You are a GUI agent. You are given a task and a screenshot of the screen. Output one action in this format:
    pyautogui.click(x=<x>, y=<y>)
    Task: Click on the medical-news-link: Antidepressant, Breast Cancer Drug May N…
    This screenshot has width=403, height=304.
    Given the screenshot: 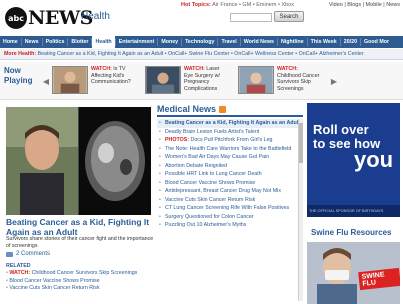 What is the action you would take?
    pyautogui.click(x=223, y=191)
    